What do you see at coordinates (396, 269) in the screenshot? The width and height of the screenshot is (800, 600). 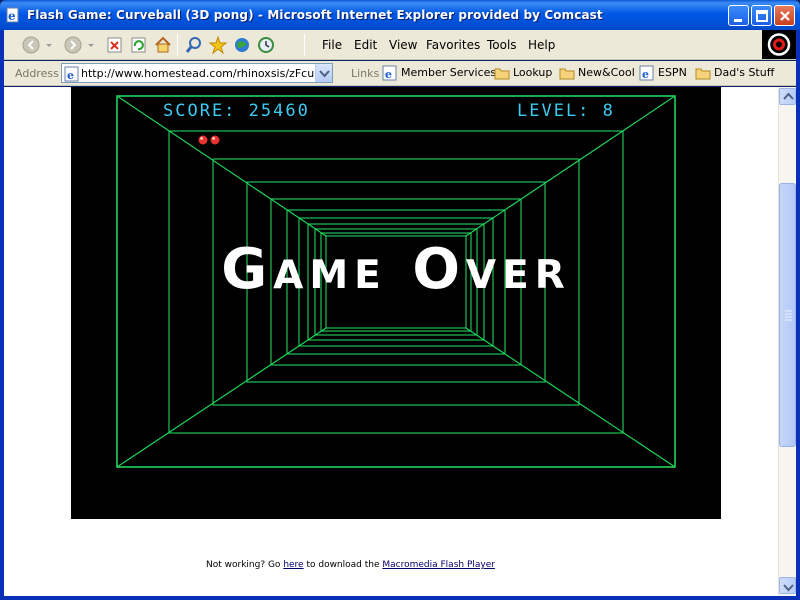 I see `game-over-text: Game Over` at bounding box center [396, 269].